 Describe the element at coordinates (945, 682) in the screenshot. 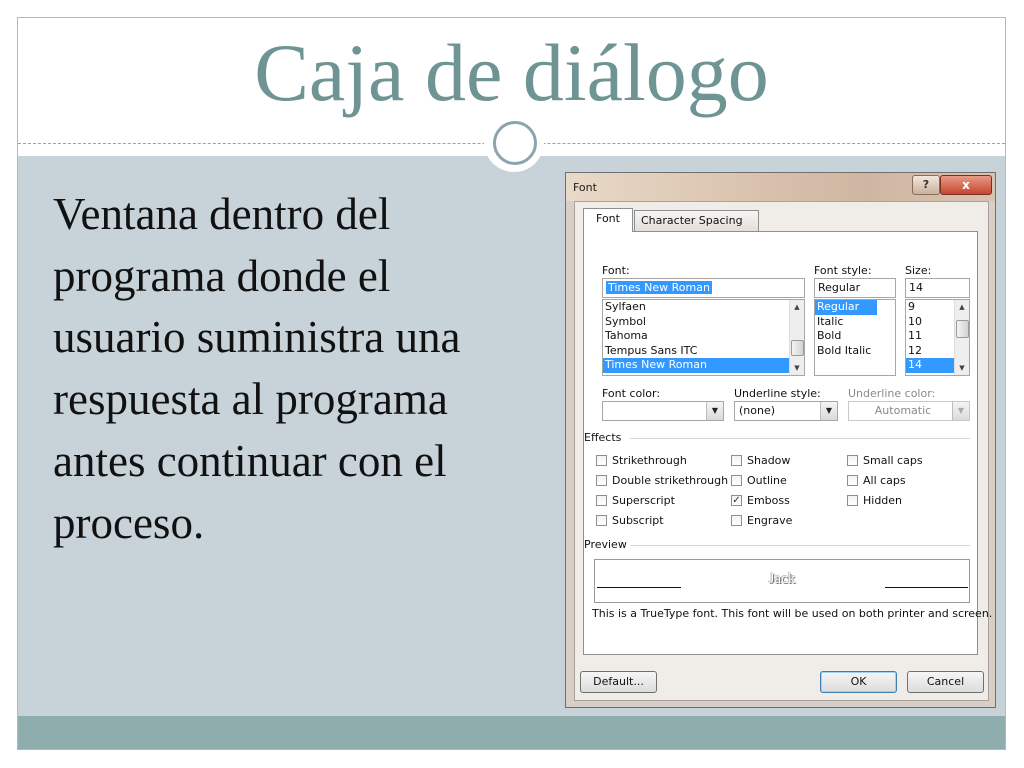

I see `cancel-button: Cancel` at that location.